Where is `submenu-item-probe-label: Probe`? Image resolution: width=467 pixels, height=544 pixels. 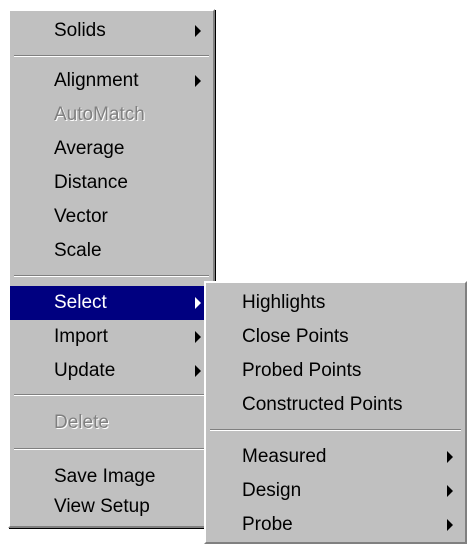
submenu-item-probe-label: Probe is located at coordinates (267, 524).